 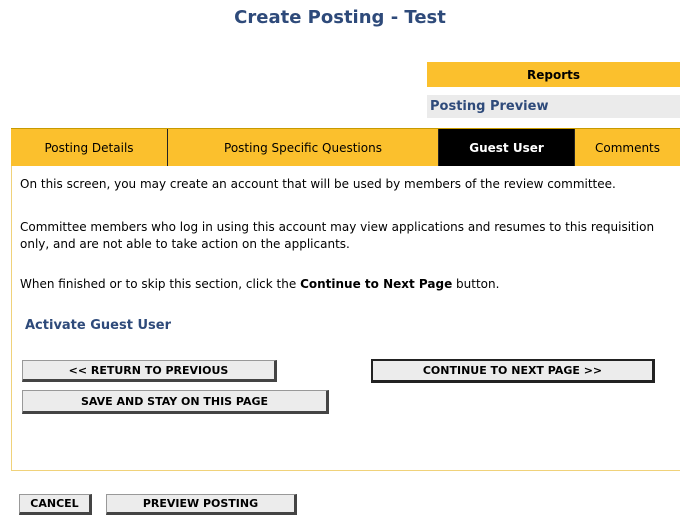 I want to click on tab-posting-specific-questions: Posting Specific Questions, so click(x=303, y=147).